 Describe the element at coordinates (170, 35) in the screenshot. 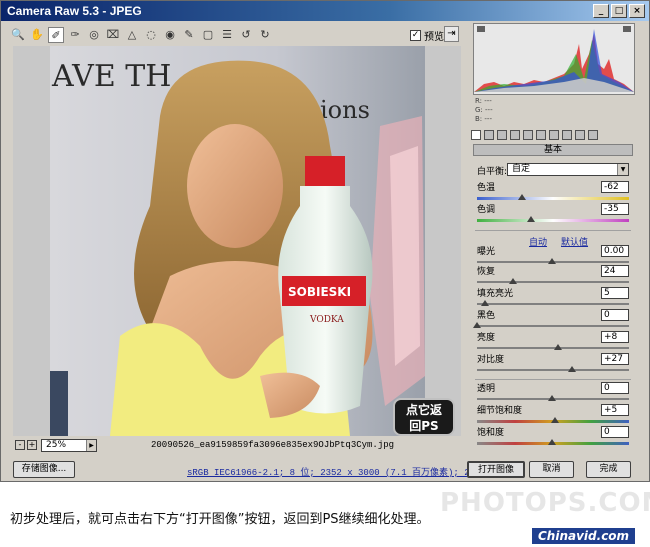

I see `red-eye-icon: ◉` at that location.